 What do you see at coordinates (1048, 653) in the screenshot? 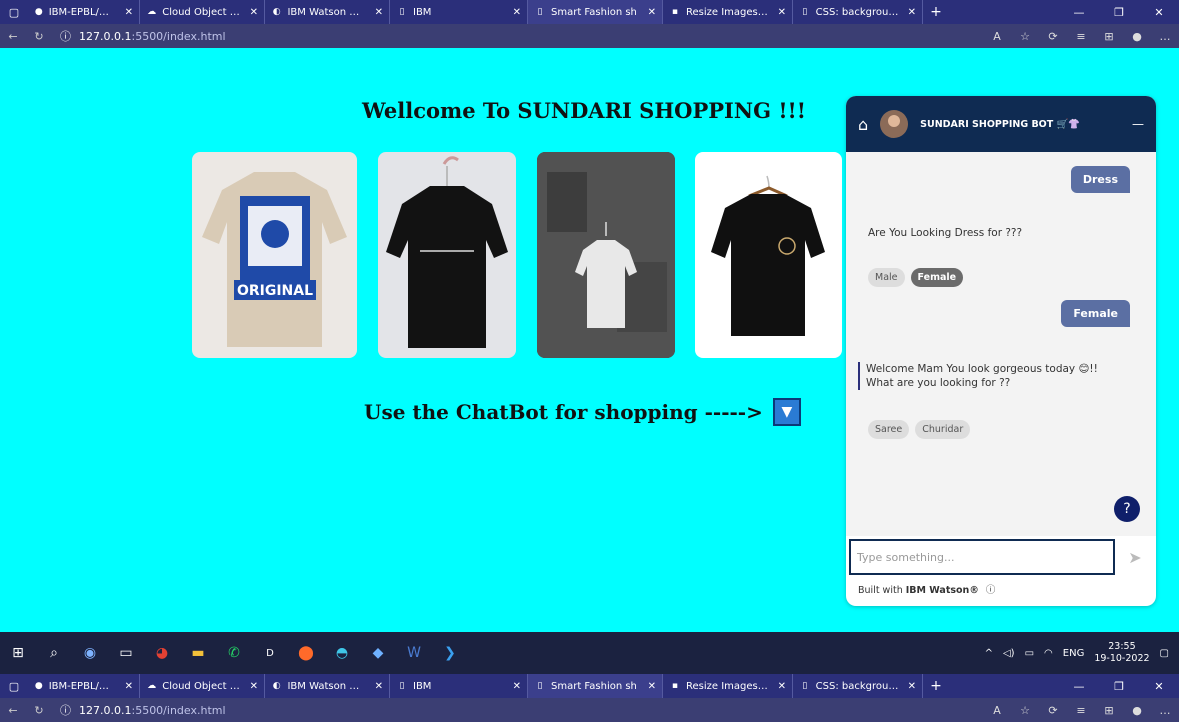
I see `wifi-icon: ◠` at bounding box center [1048, 653].